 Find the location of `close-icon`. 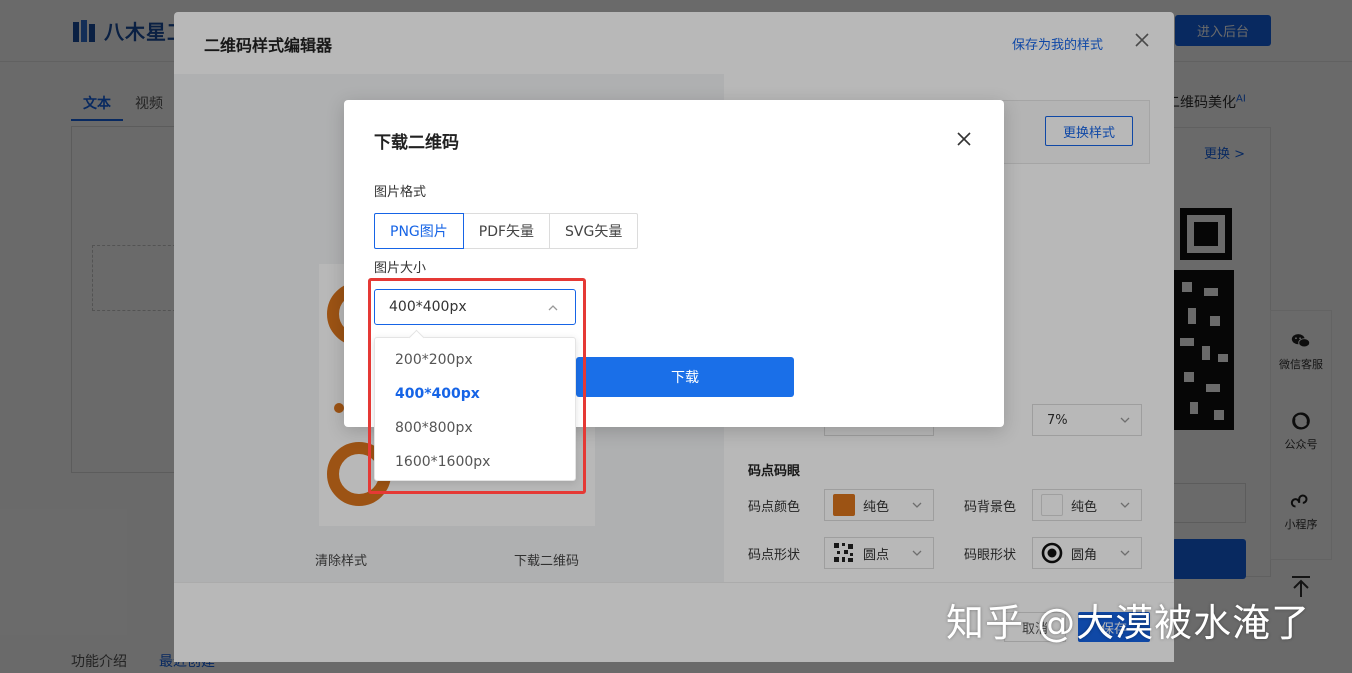

close-icon is located at coordinates (964, 139).